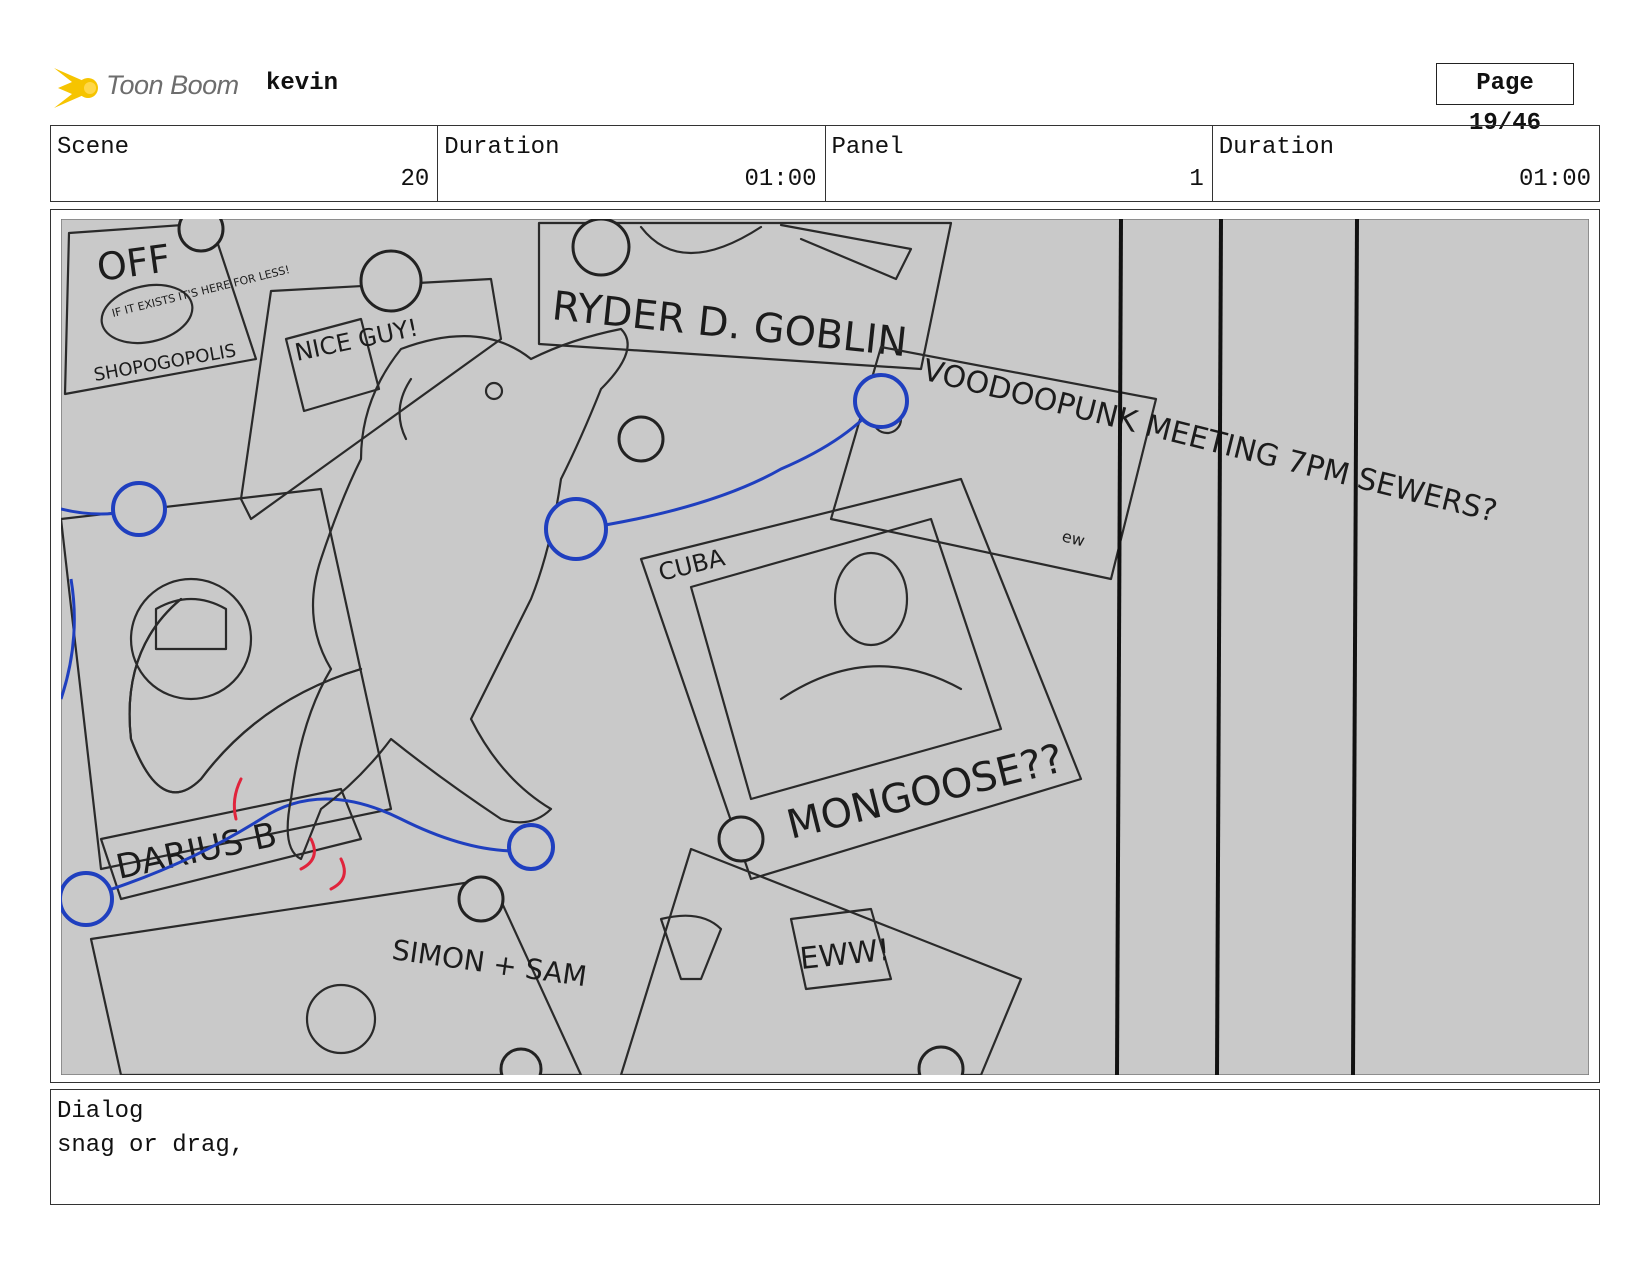 The image size is (1650, 1275). I want to click on scene-duration-cell: Duration 01:00, so click(632, 163).